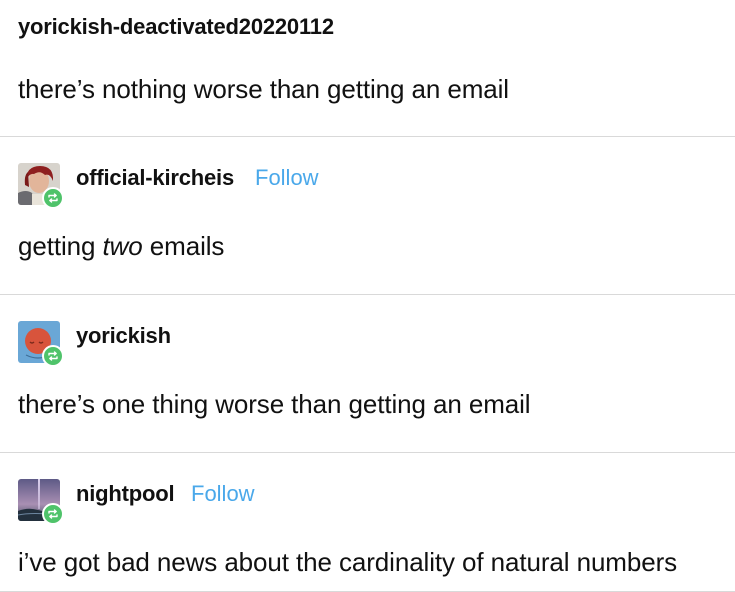 This screenshot has width=735, height=592. What do you see at coordinates (125, 494) in the screenshot?
I see `reblogger-username: nightpool` at bounding box center [125, 494].